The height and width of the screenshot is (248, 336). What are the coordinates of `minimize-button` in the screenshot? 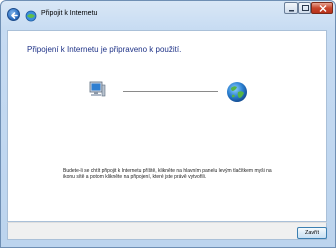 It's located at (291, 8).